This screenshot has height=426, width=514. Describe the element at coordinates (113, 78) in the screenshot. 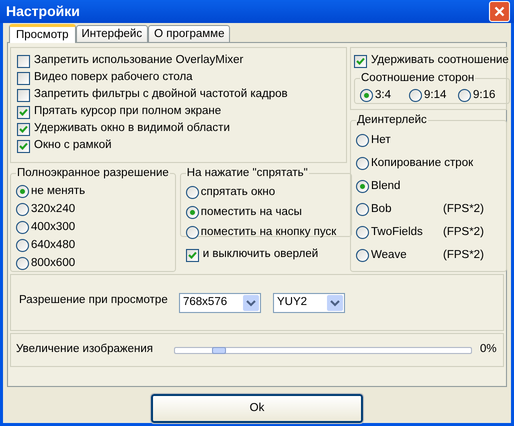

I see `checkbox-label: Видео поверх рабочего стола` at that location.